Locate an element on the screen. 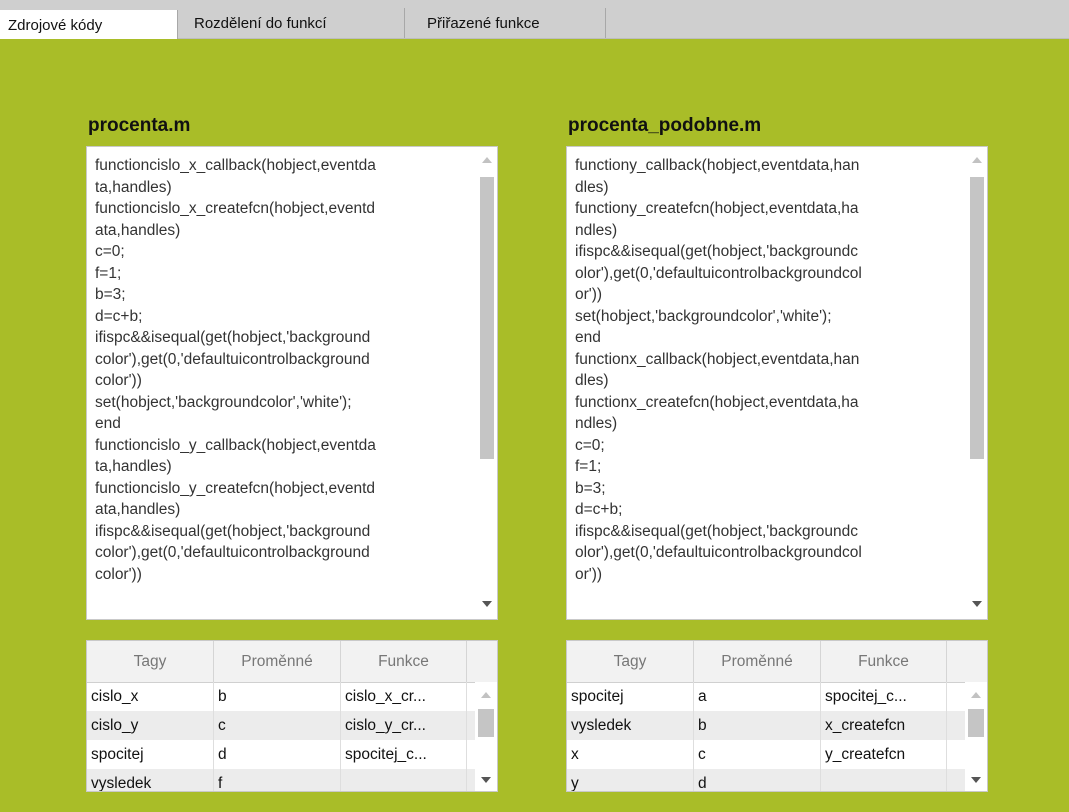 This screenshot has width=1069, height=812. cell-tag: cislo_x is located at coordinates (150, 696).